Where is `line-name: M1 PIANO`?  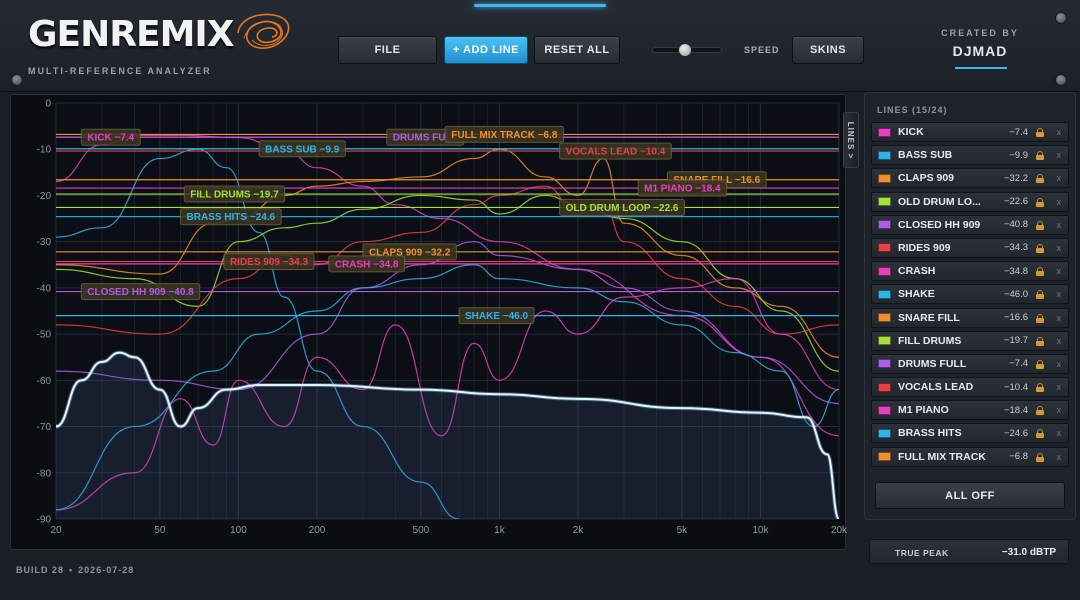 line-name: M1 PIANO is located at coordinates (923, 410).